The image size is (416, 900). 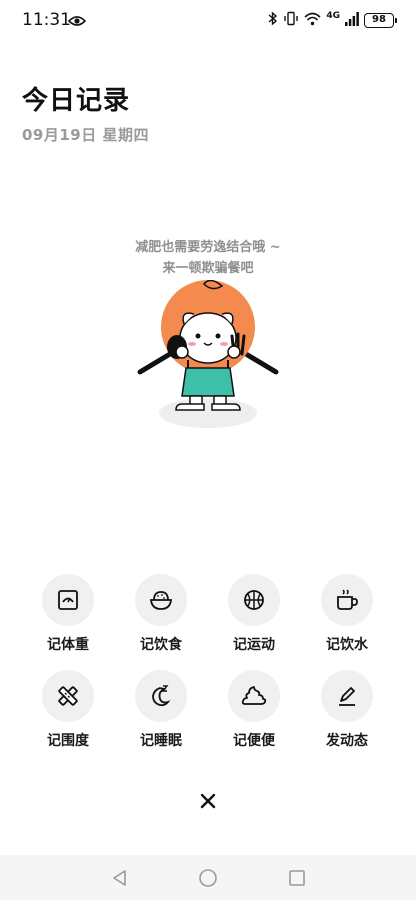 What do you see at coordinates (76, 101) in the screenshot?
I see `page-title: 今日记录` at bounding box center [76, 101].